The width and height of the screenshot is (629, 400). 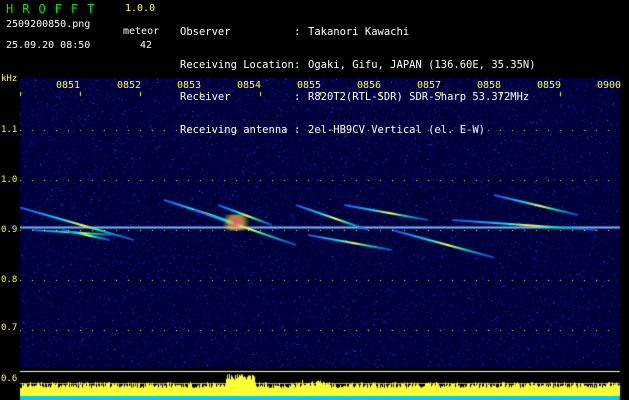 I want to click on app-version: 1.0.0, so click(x=140, y=8).